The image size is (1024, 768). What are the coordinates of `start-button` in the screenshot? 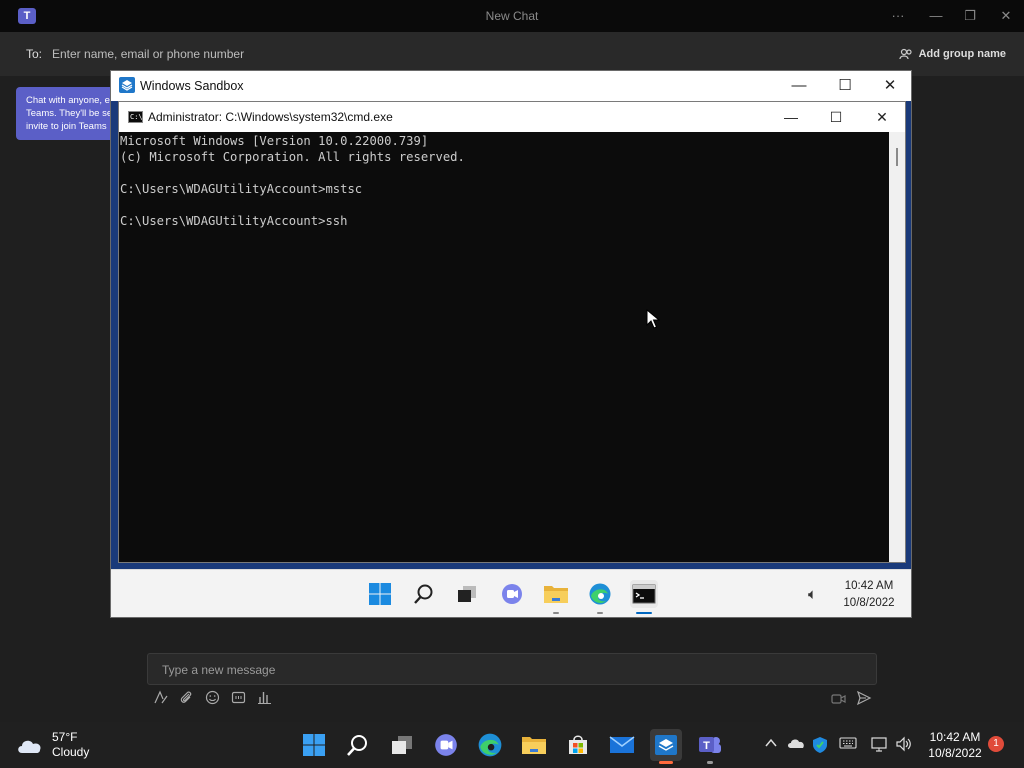 It's located at (314, 745).